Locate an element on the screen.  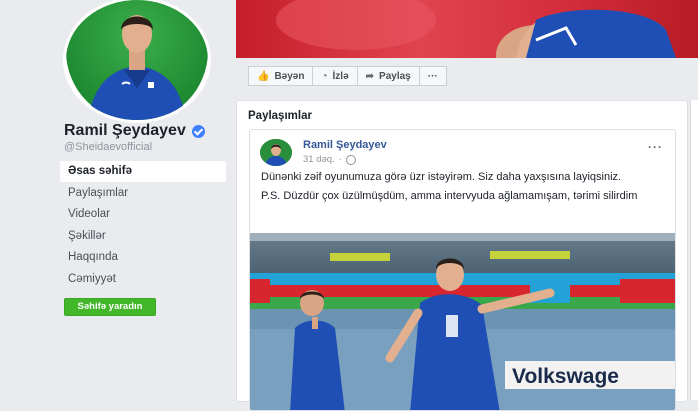
more-actions-button: ··· is located at coordinates (432, 76).